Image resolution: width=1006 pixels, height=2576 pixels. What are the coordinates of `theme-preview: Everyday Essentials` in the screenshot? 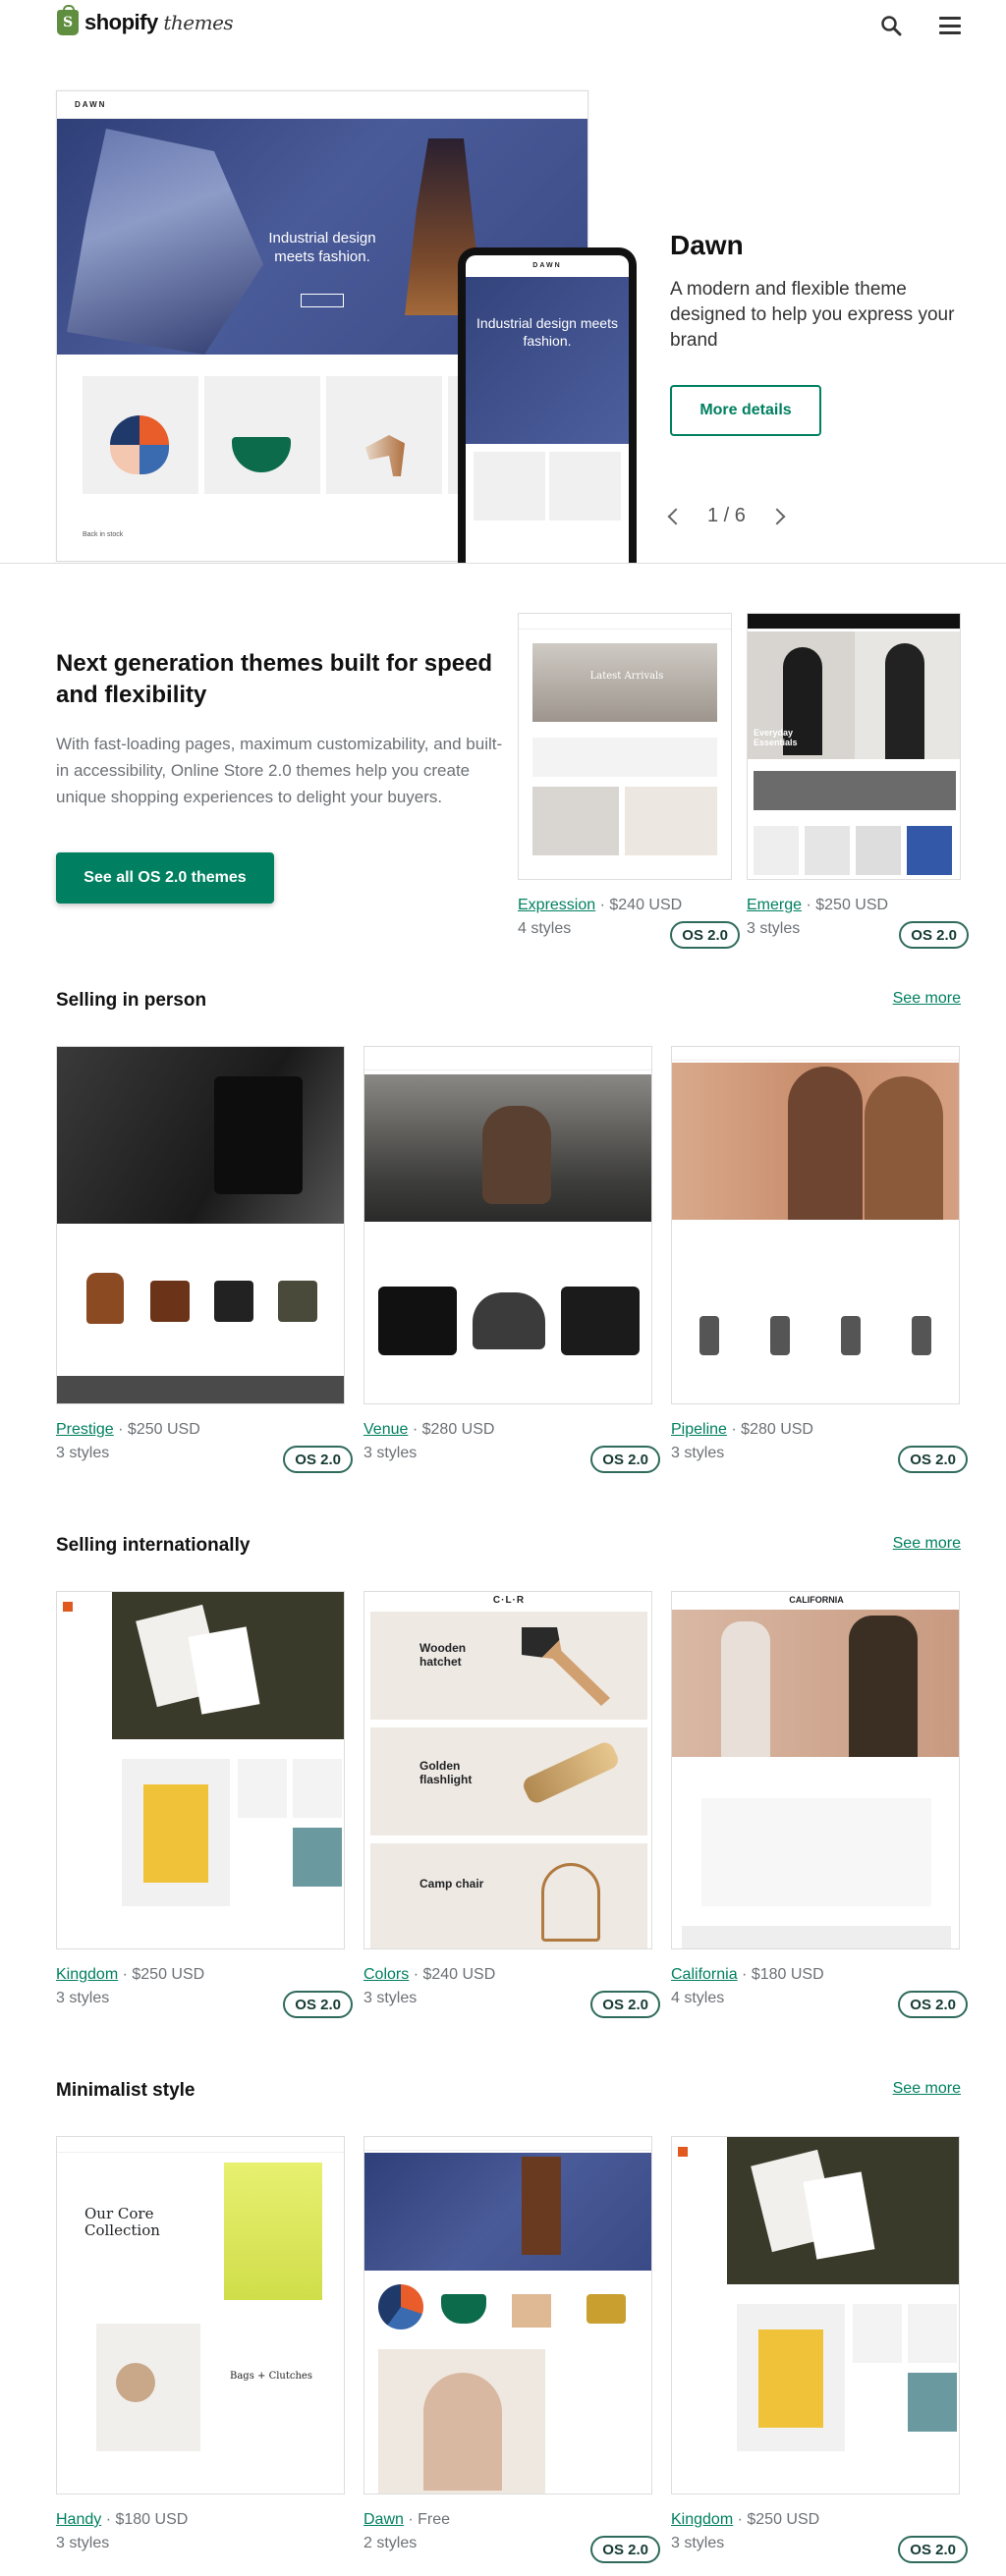 It's located at (854, 746).